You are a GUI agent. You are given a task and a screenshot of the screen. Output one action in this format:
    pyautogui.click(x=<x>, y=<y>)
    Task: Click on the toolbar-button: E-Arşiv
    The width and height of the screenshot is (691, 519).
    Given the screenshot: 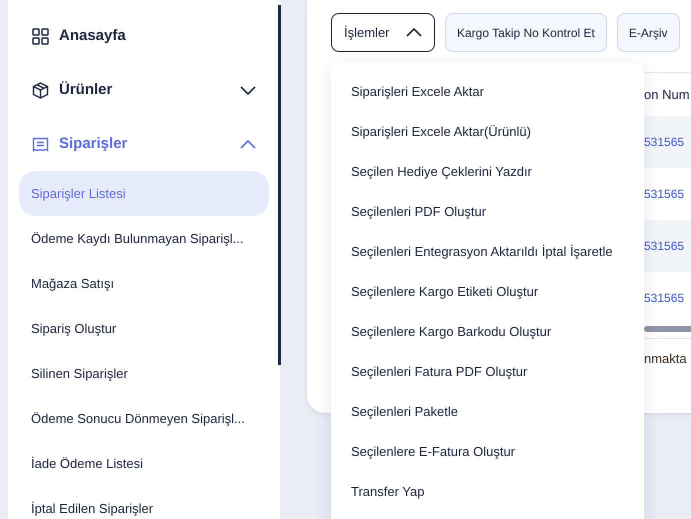 What is the action you would take?
    pyautogui.click(x=648, y=32)
    